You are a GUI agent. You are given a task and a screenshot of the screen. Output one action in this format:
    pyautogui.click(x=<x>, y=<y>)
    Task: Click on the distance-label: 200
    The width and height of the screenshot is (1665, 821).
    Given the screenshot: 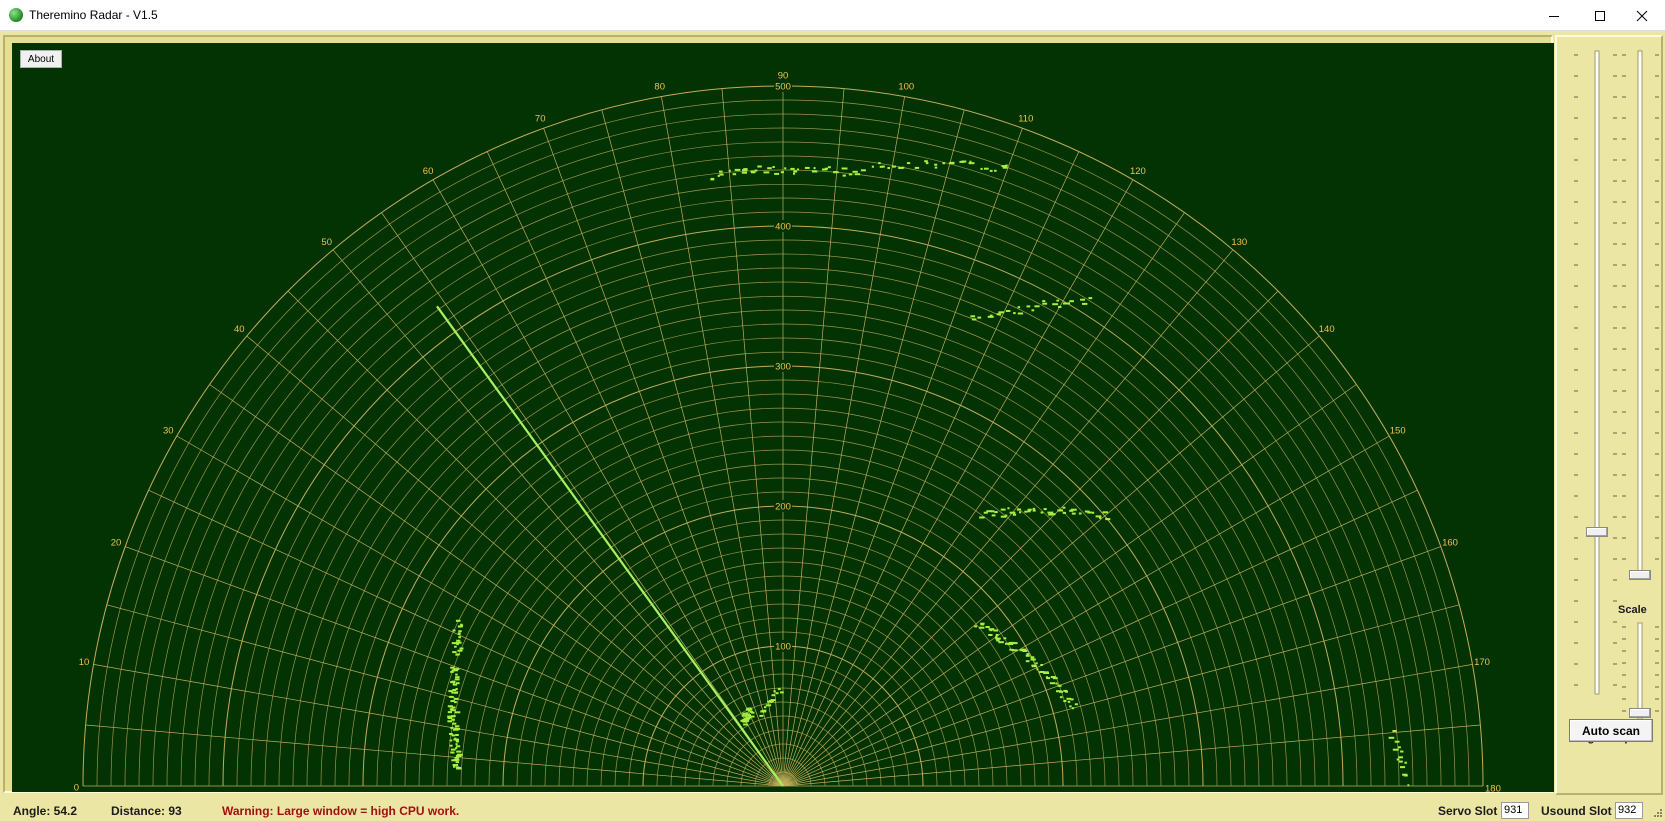 What is the action you would take?
    pyautogui.click(x=783, y=507)
    